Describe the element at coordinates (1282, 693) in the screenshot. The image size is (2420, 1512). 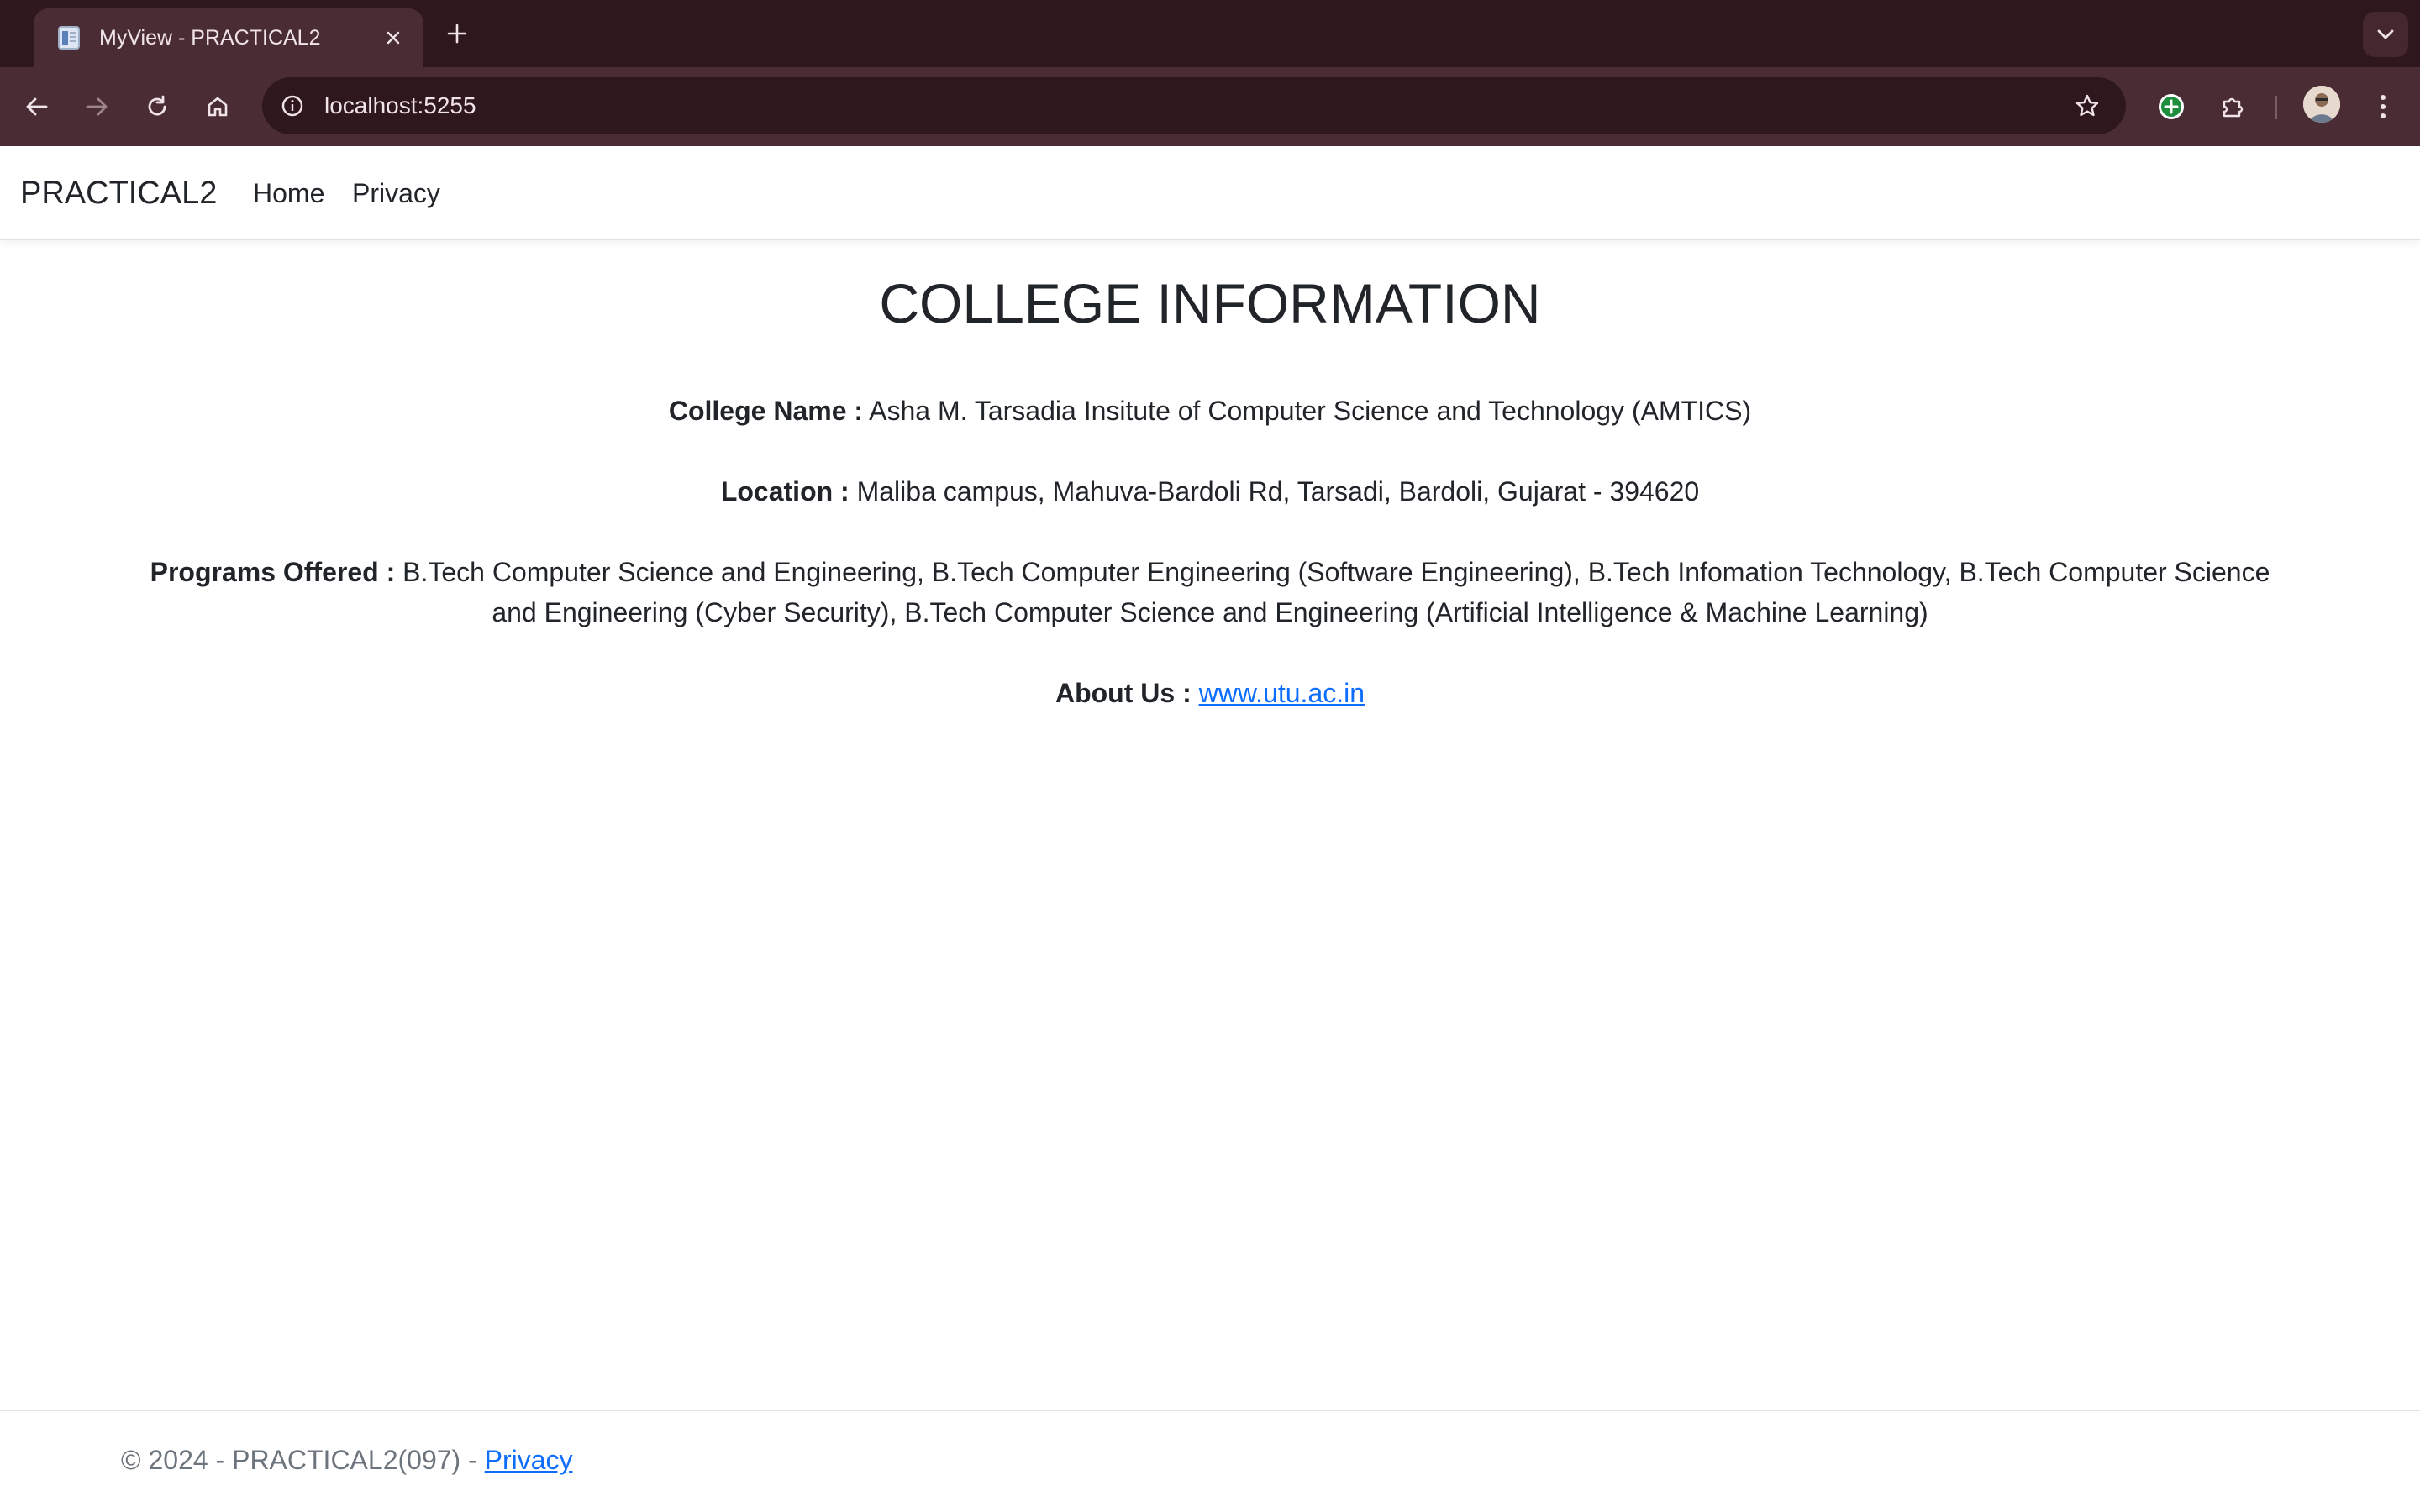
I see `about-link: www.utu.ac.in` at that location.